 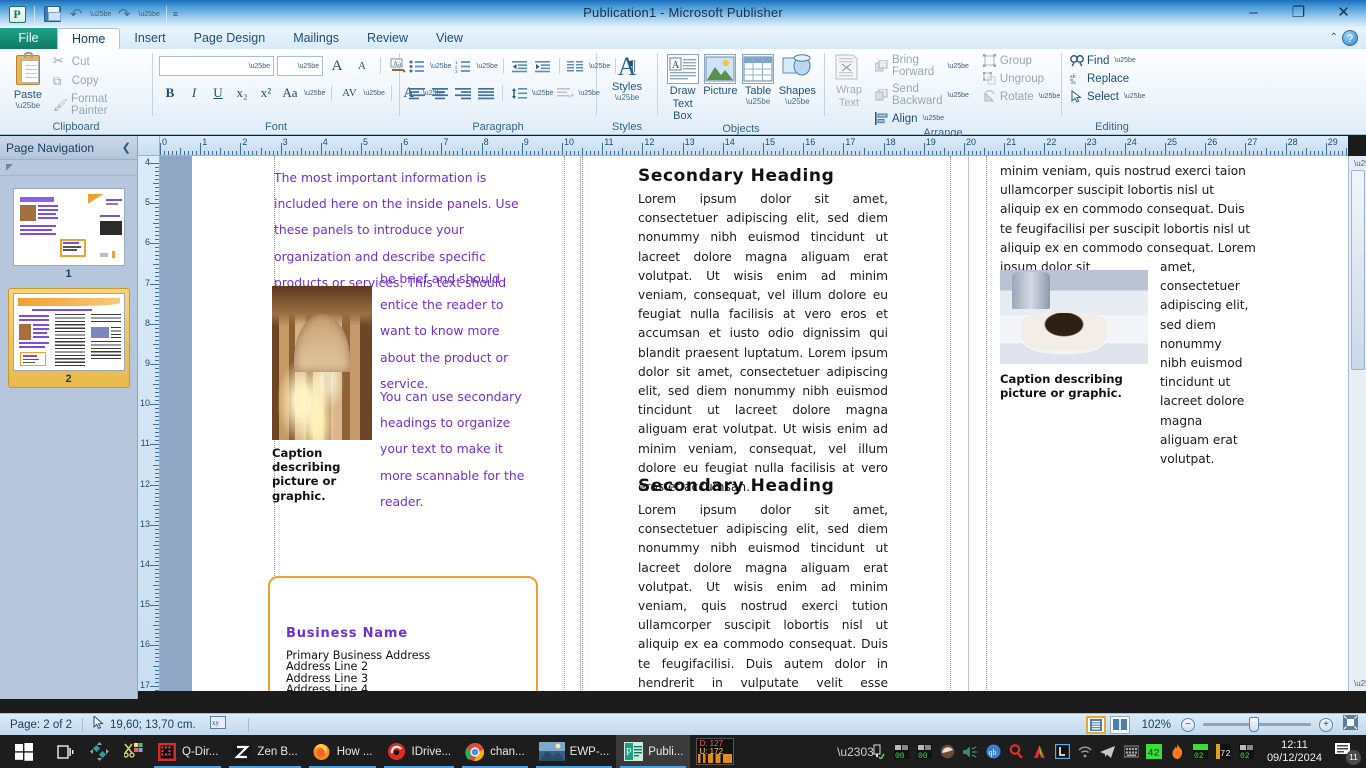 What do you see at coordinates (216, 66) in the screenshot?
I see `font-name-input: \u25be` at bounding box center [216, 66].